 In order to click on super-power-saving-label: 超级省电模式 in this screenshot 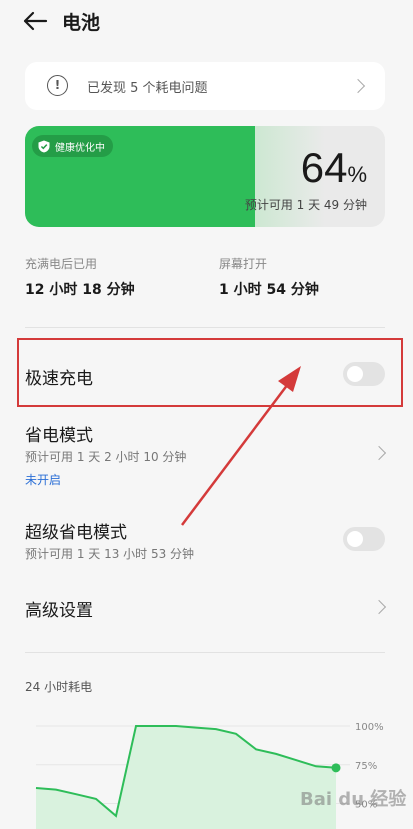, I will do `click(76, 533)`.